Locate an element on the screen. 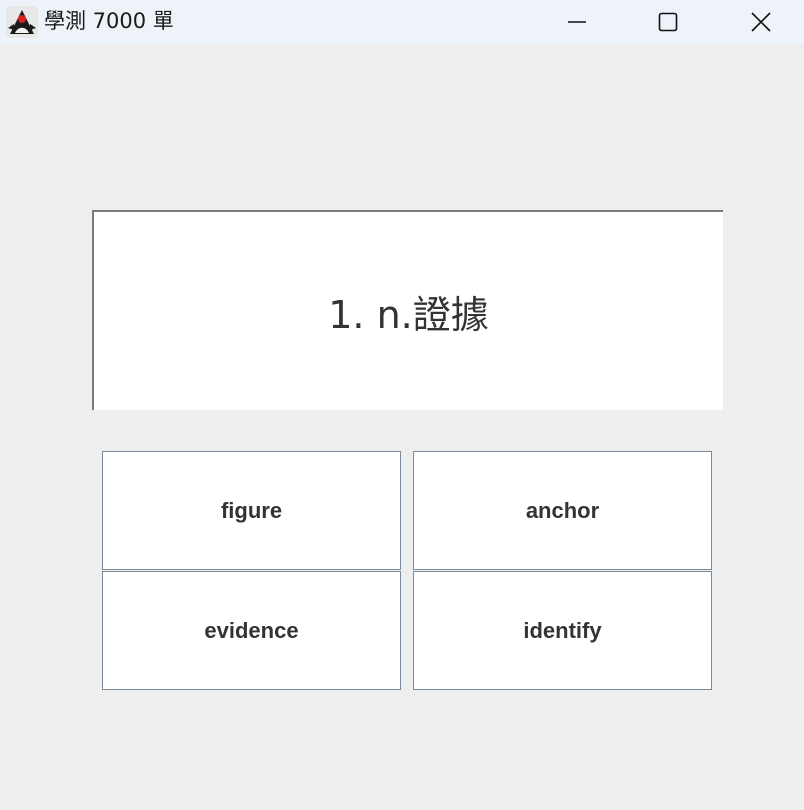 This screenshot has height=810, width=804. minimize-button is located at coordinates (577, 22).